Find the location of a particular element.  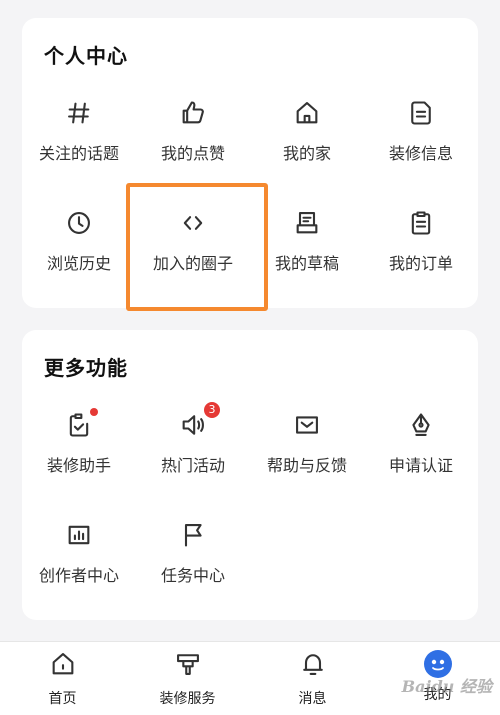

speaker-icon: 3 is located at coordinates (198, 422).